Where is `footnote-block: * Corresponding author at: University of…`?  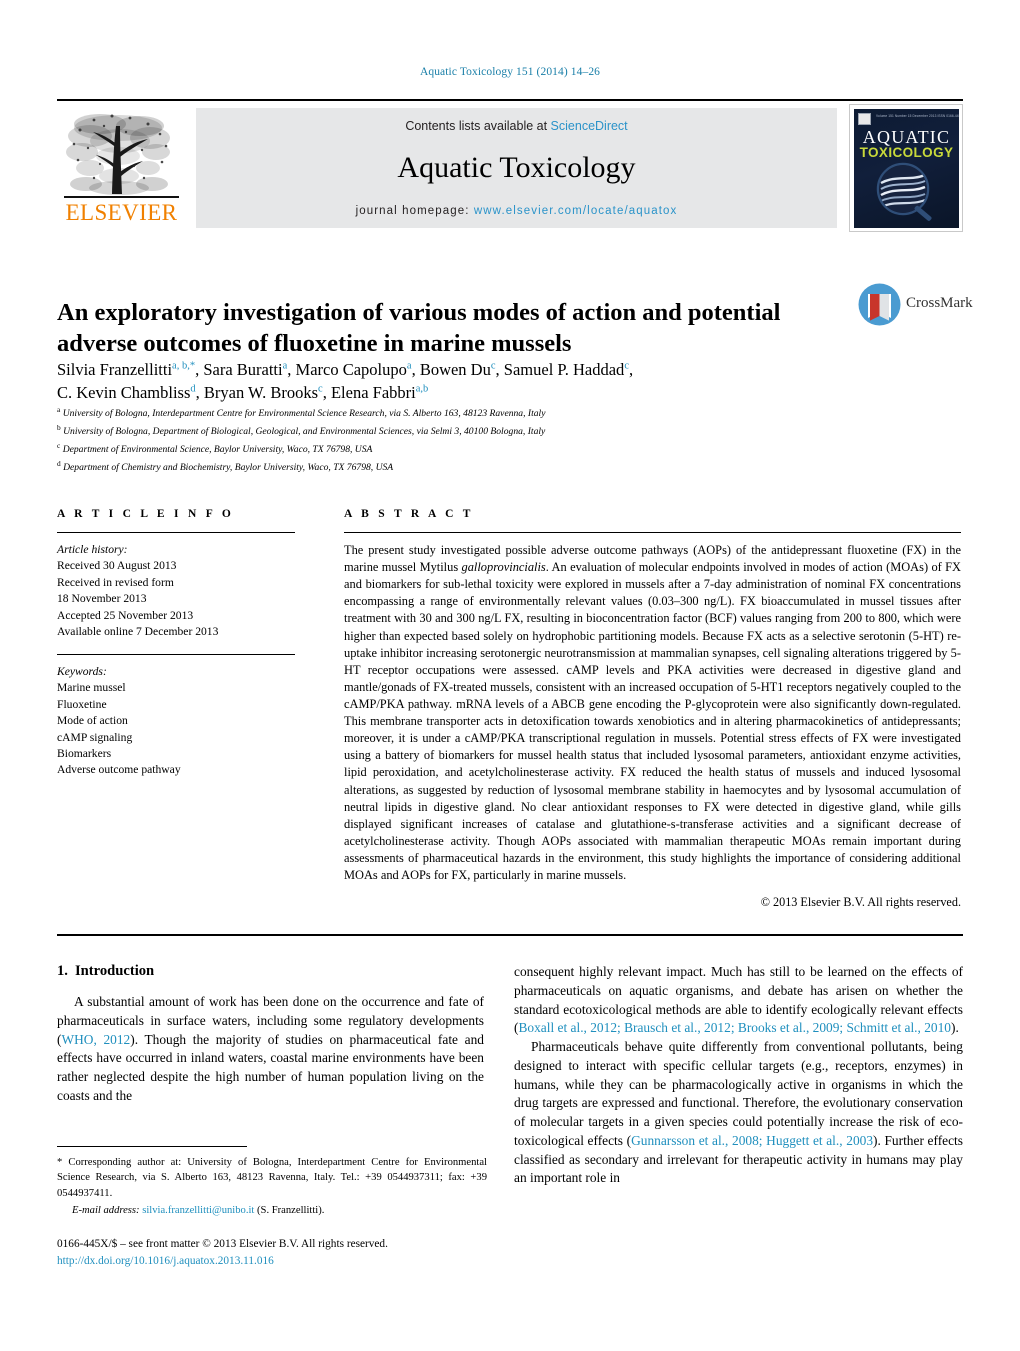 footnote-block: * Corresponding author at: University of… is located at coordinates (272, 1187).